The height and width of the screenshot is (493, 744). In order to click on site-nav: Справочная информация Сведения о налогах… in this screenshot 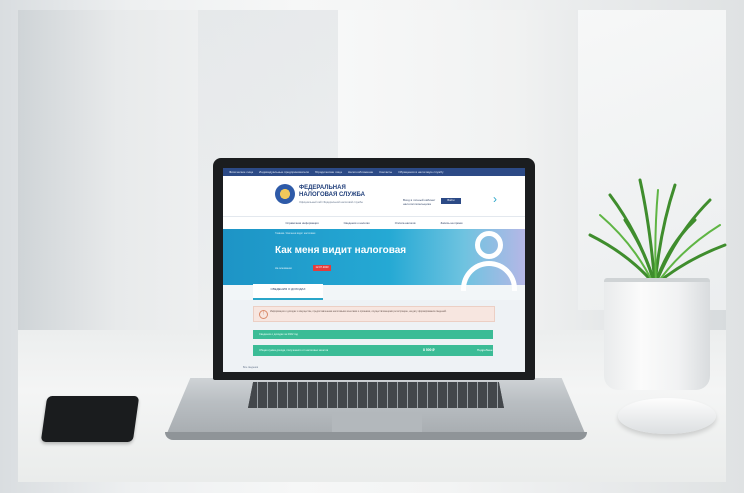, I will do `click(374, 222)`.